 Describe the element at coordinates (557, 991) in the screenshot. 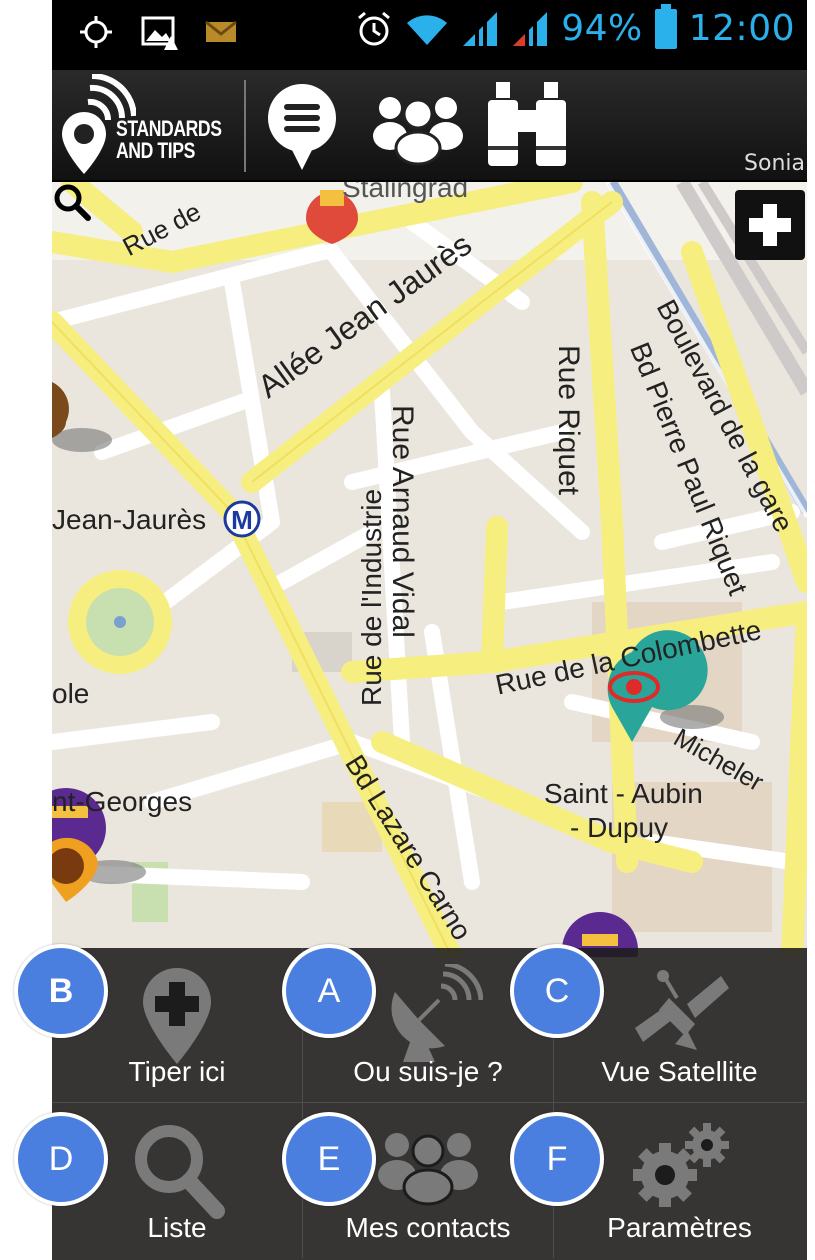

I see `marker-c: C` at that location.